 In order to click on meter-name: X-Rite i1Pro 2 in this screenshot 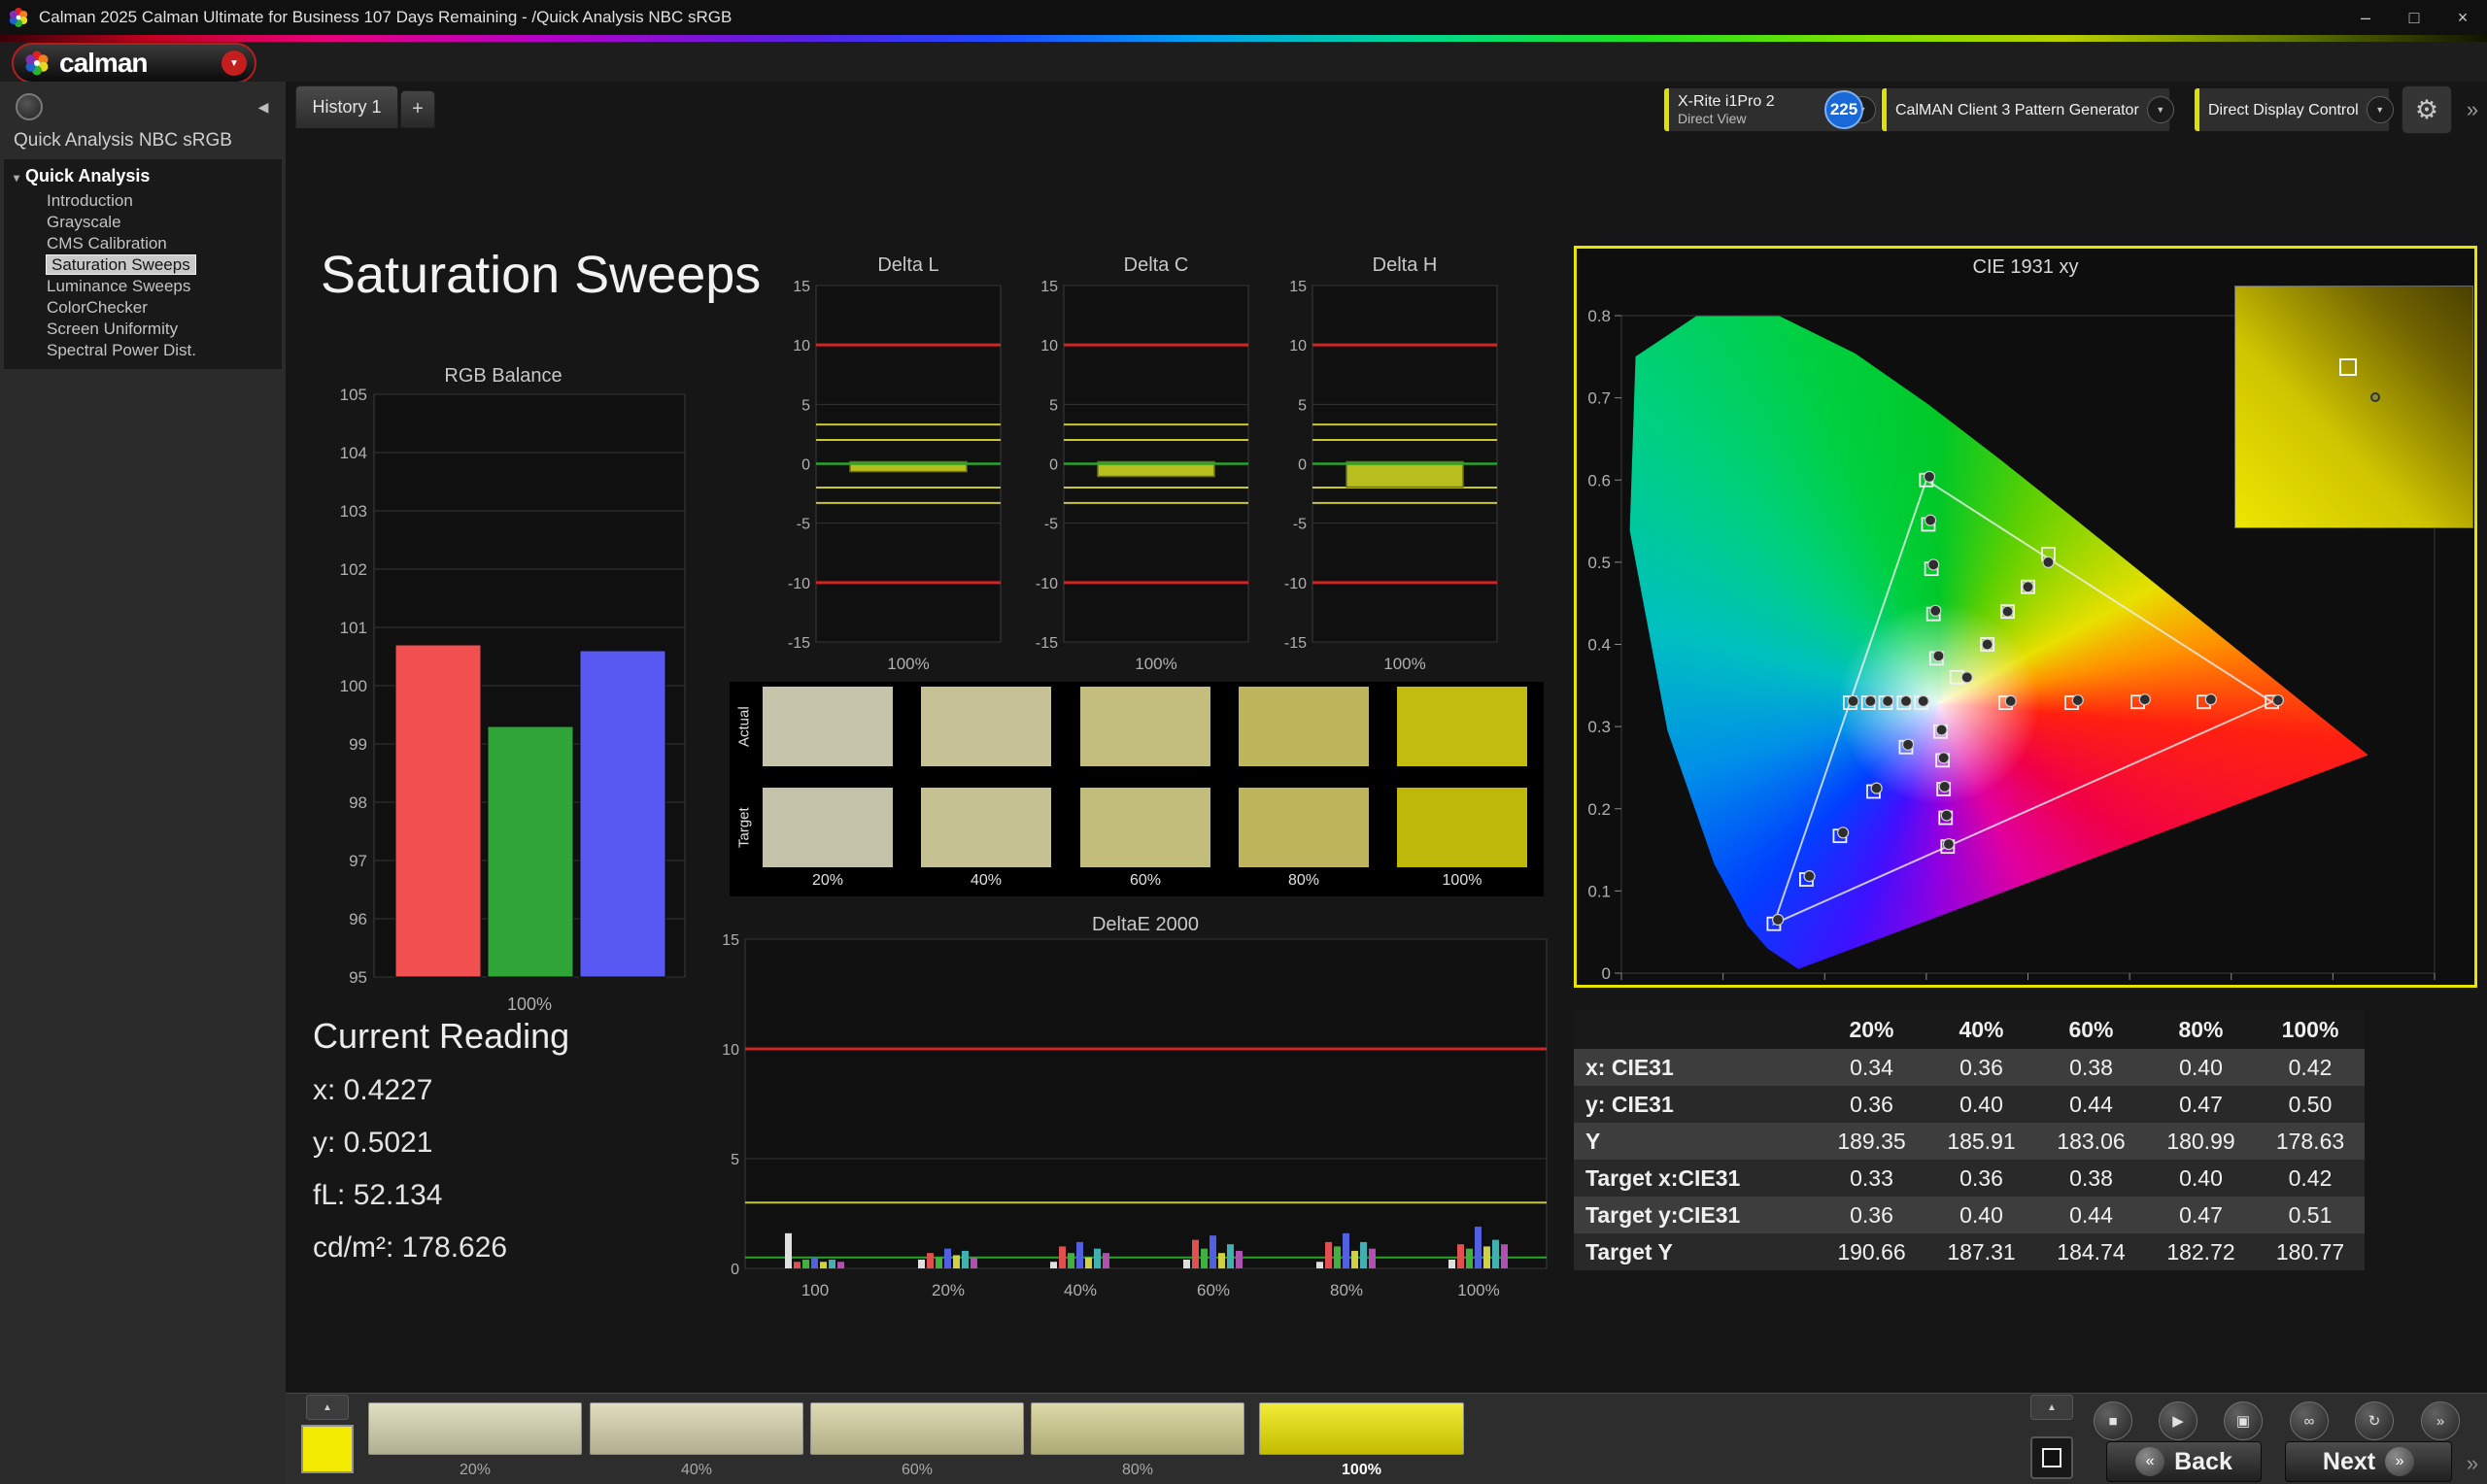, I will do `click(1726, 102)`.